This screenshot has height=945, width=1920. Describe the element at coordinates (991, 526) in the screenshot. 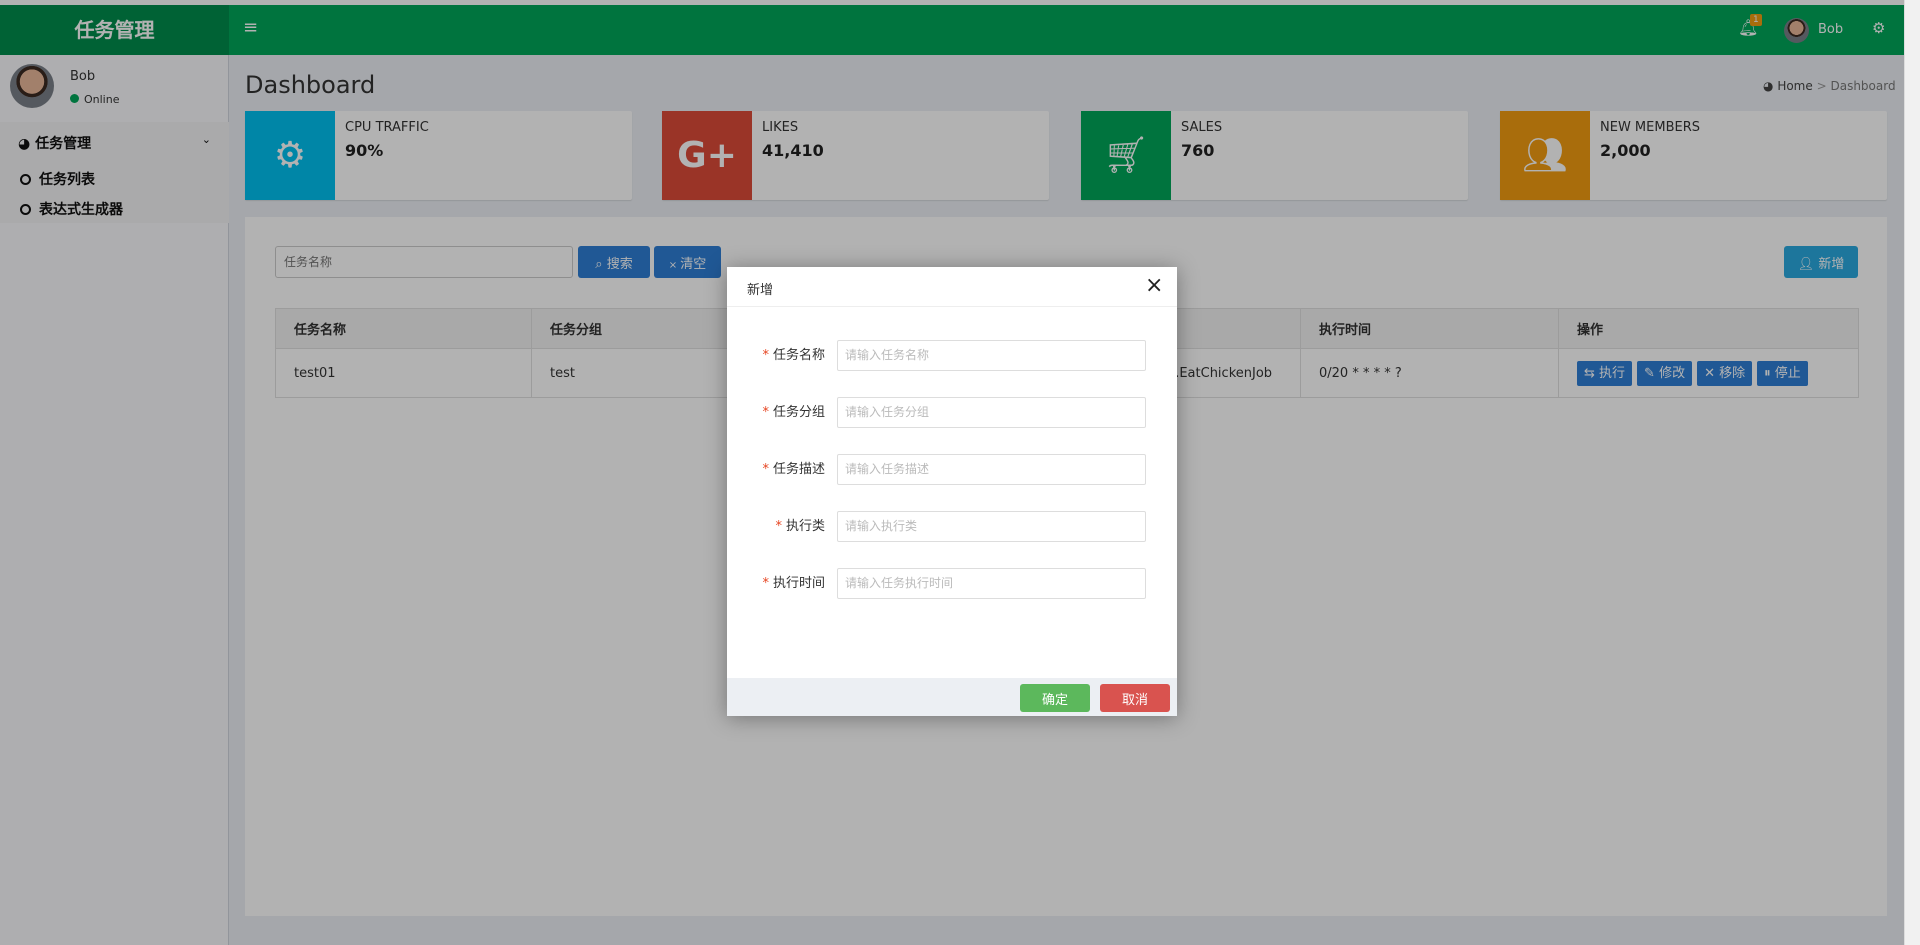

I see `job-class-input: 请输入执行类` at that location.